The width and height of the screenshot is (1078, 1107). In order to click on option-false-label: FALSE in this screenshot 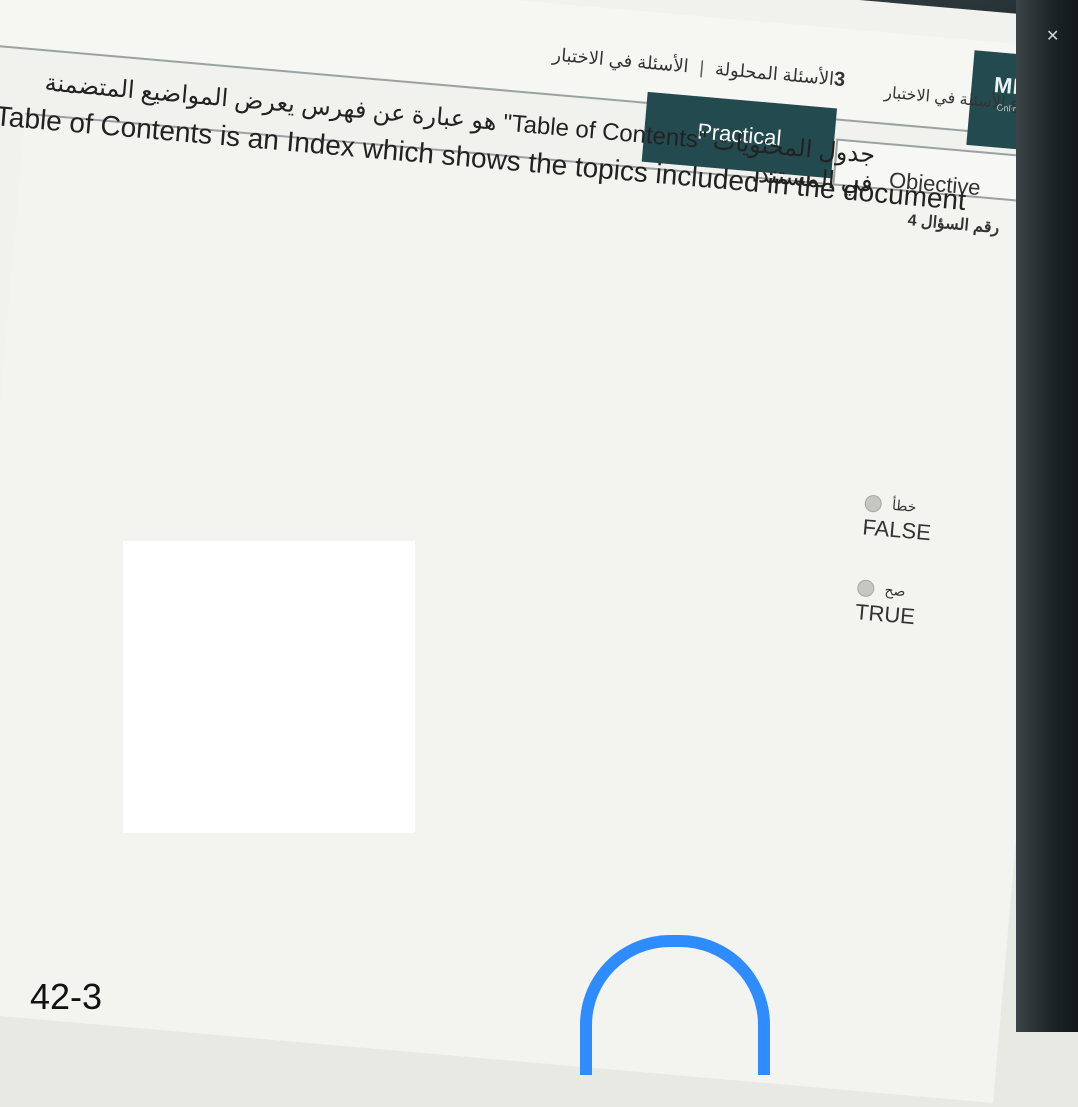, I will do `click(896, 530)`.